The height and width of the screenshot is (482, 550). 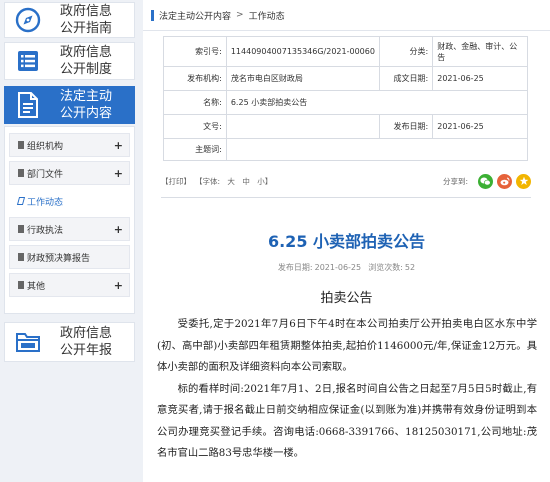 I want to click on breadcrumb: 法定主动公开内容 > 工作动态, so click(x=346, y=15).